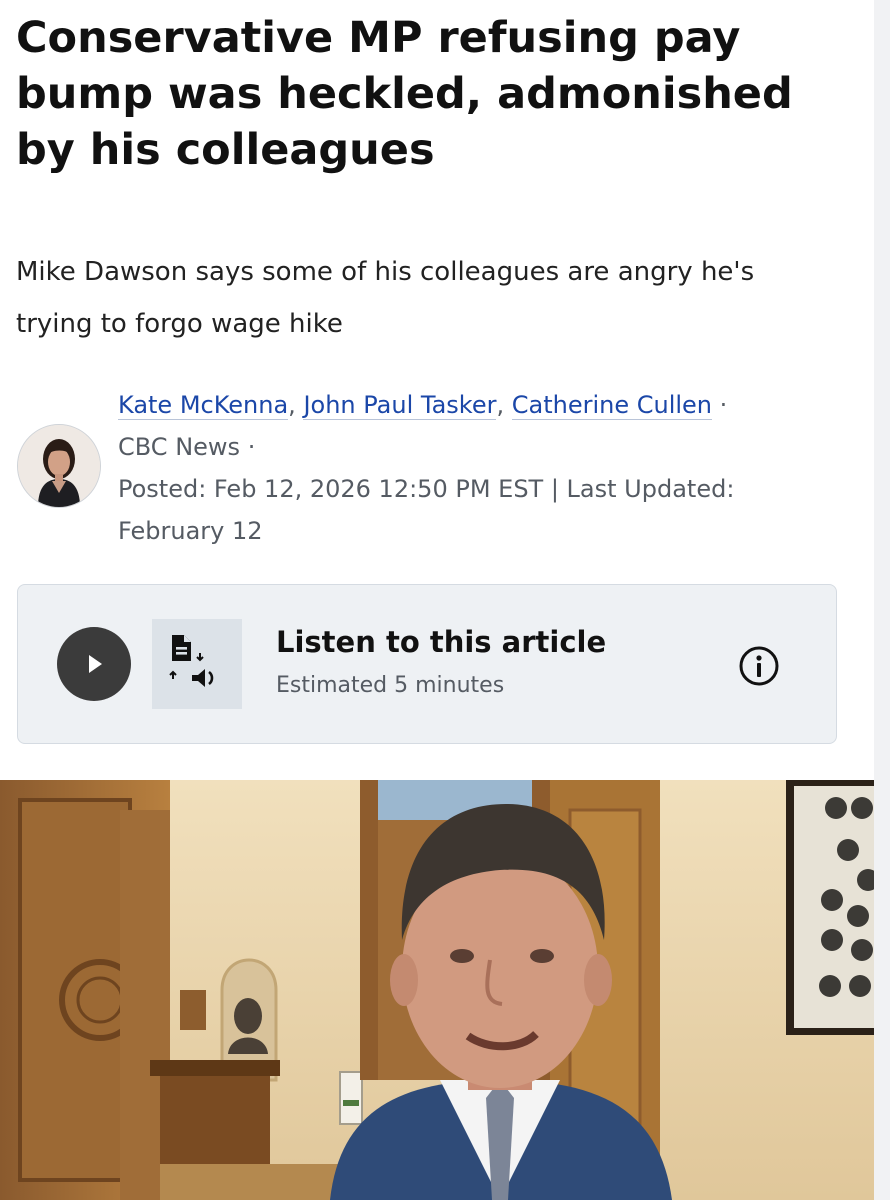 This screenshot has width=890, height=1200. I want to click on text-to-speech-icon, so click(197, 664).